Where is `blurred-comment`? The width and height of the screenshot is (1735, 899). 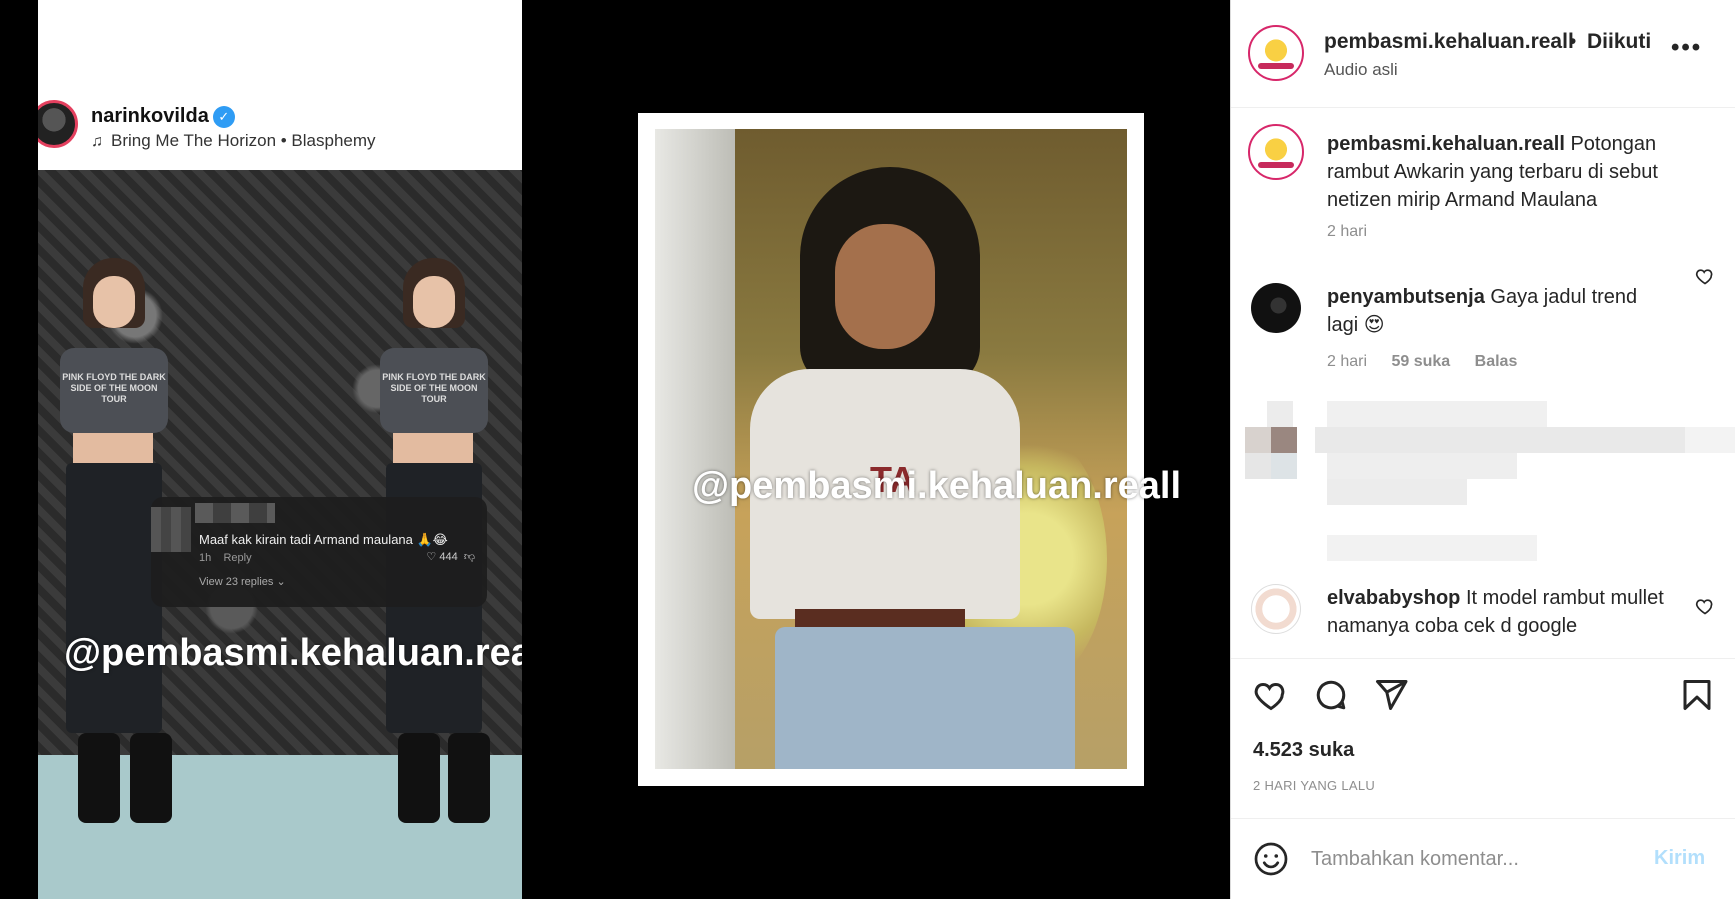
blurred-comment is located at coordinates (1490, 478).